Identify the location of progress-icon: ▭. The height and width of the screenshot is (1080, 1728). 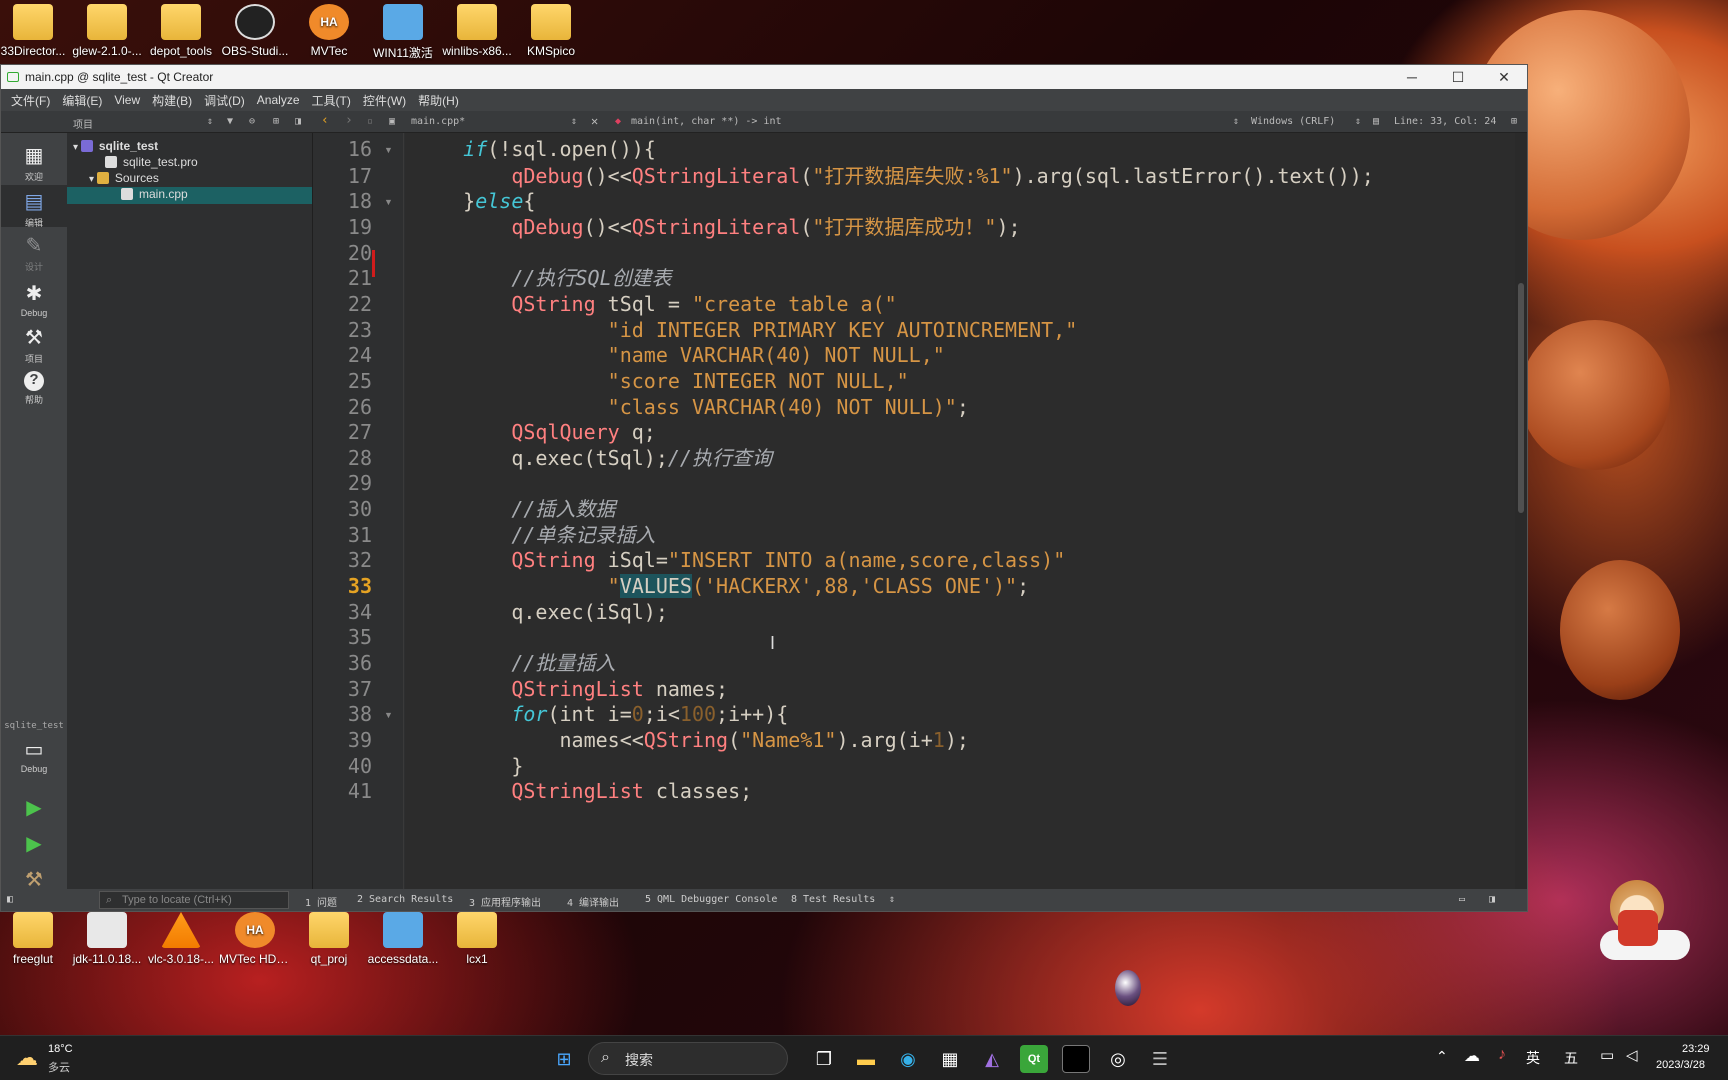
(1462, 899).